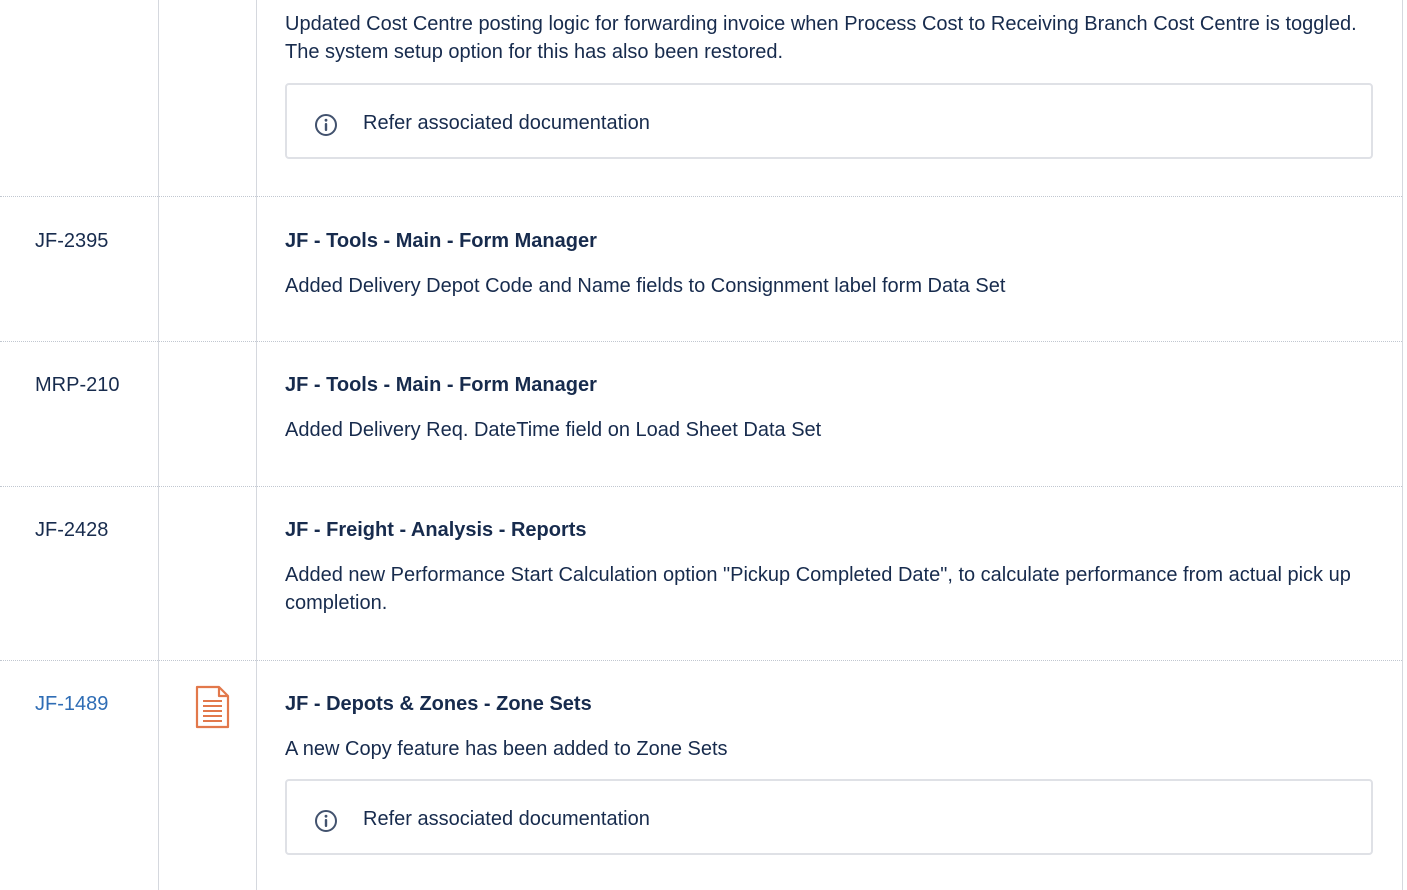 The height and width of the screenshot is (890, 1407). I want to click on column-divider, so click(1402, 445).